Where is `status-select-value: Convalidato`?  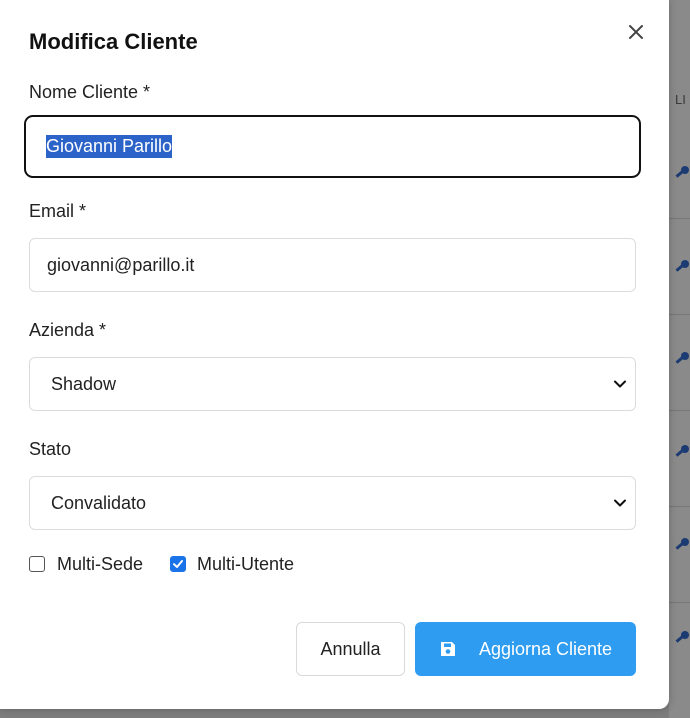
status-select-value: Convalidato is located at coordinates (99, 502).